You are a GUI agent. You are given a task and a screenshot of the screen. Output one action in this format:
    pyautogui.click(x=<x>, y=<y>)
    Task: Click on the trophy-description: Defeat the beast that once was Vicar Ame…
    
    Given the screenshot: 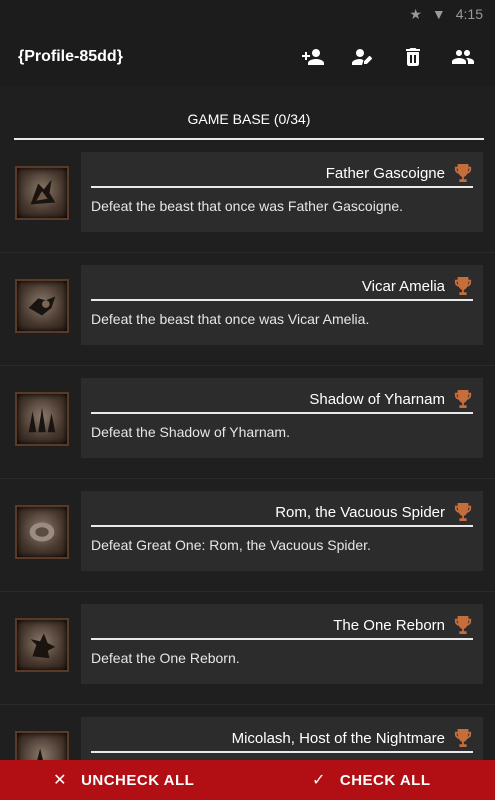 What is the action you would take?
    pyautogui.click(x=230, y=319)
    